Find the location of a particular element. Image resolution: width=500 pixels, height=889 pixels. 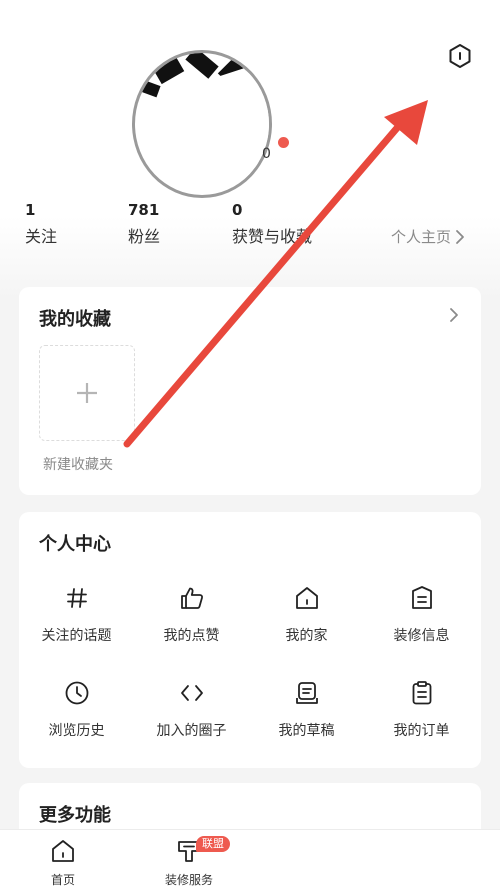

grid-item-label: 我的点赞 is located at coordinates (191, 636).